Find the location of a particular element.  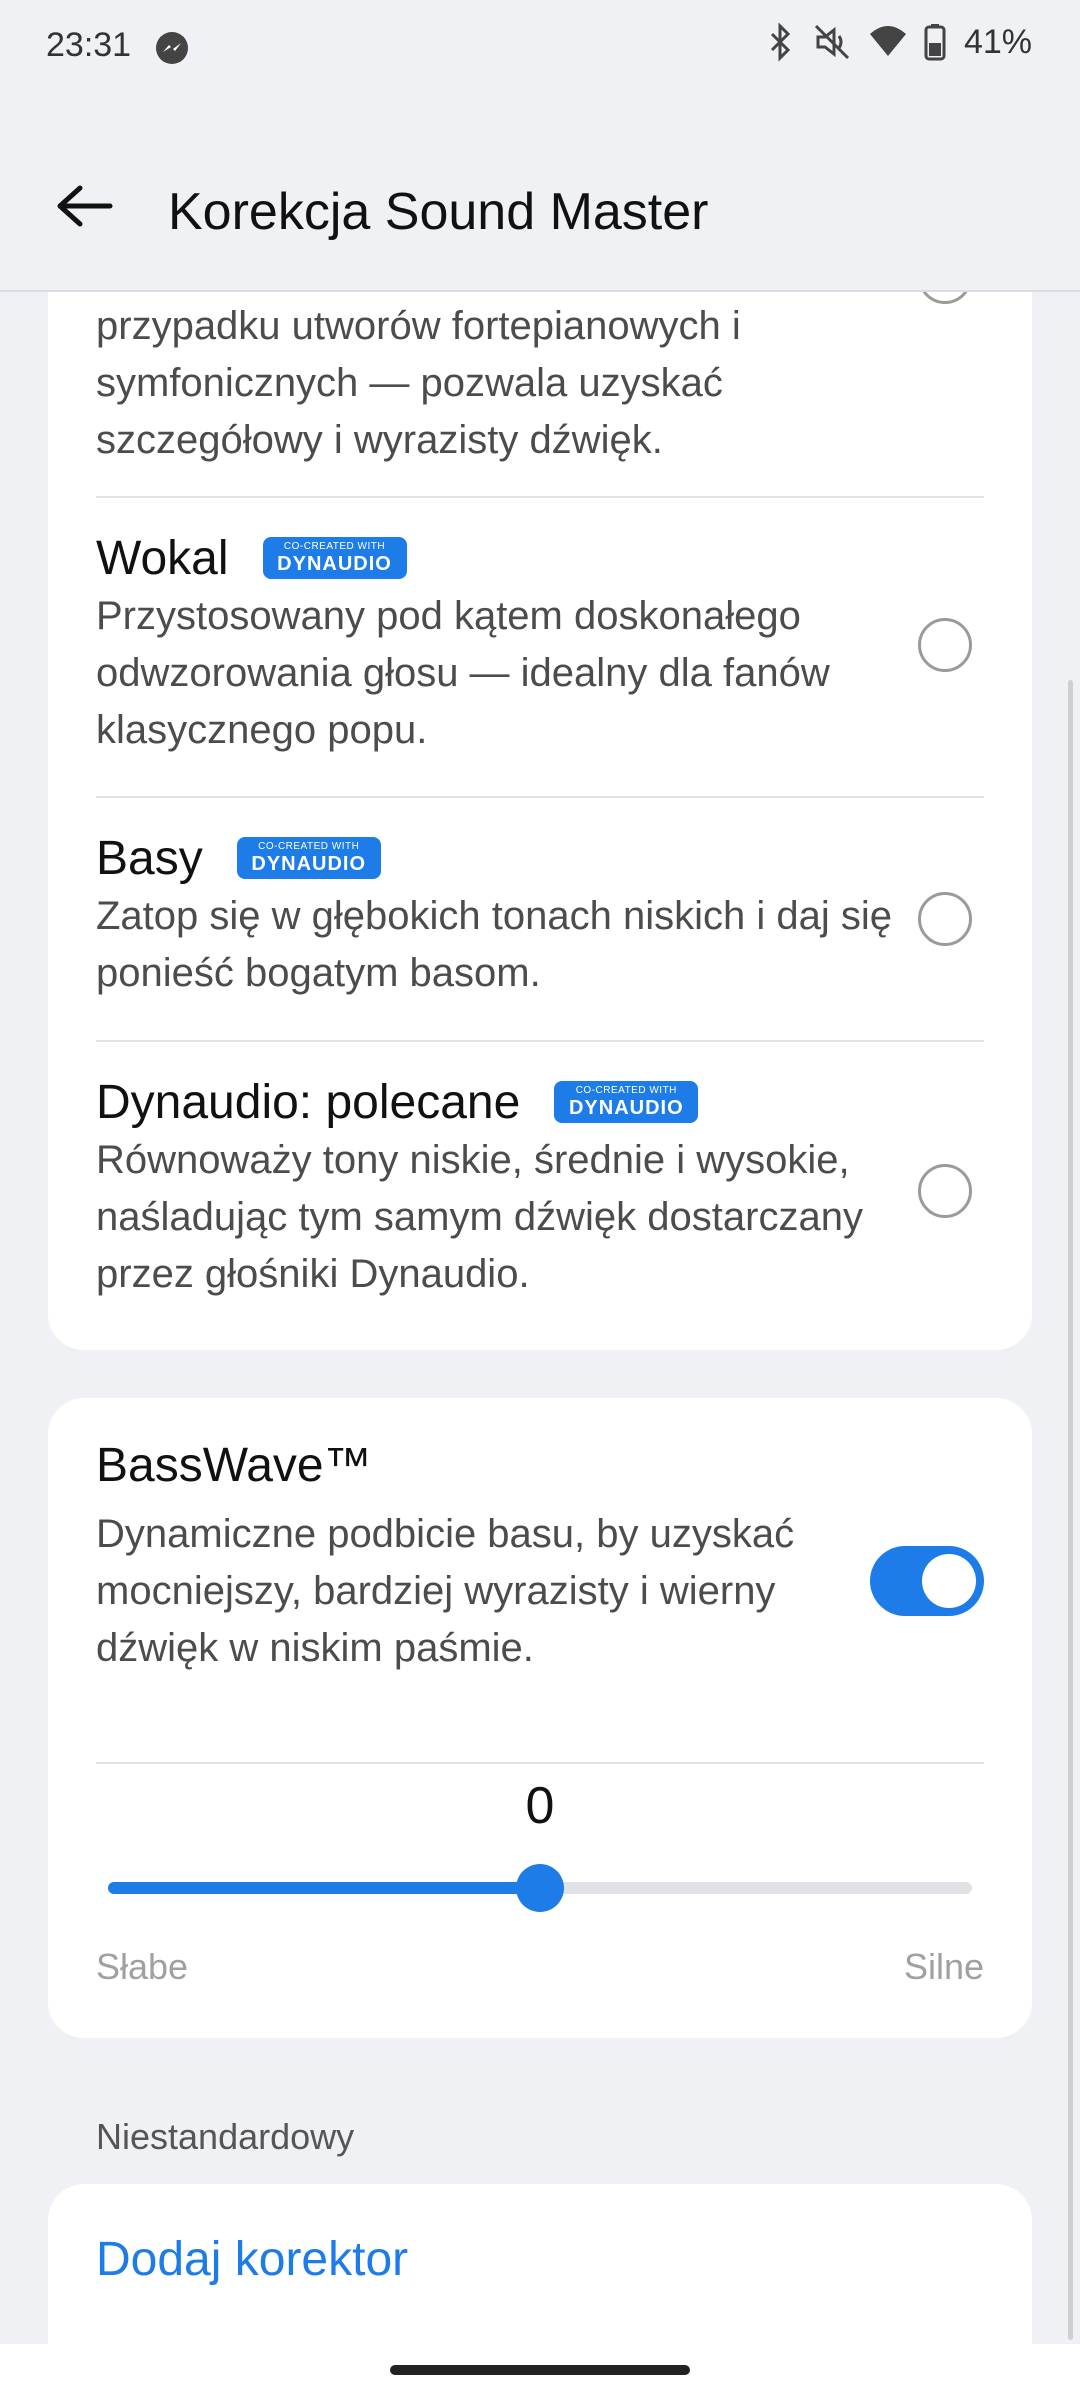

preset-radio-dynaudio is located at coordinates (945, 1191).